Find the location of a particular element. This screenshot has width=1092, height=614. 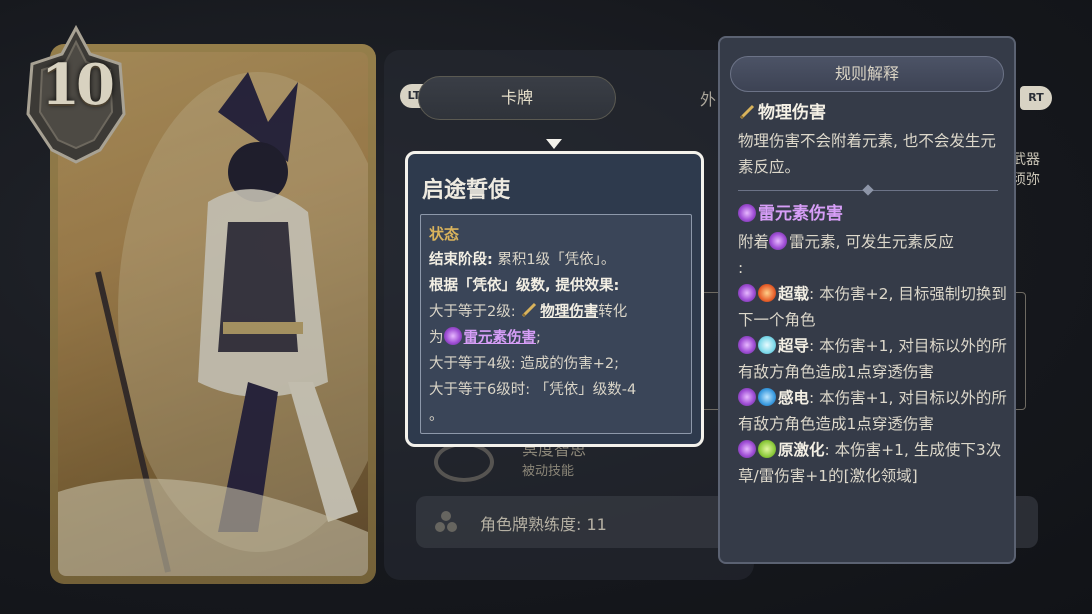

cryo-icon is located at coordinates (767, 345).